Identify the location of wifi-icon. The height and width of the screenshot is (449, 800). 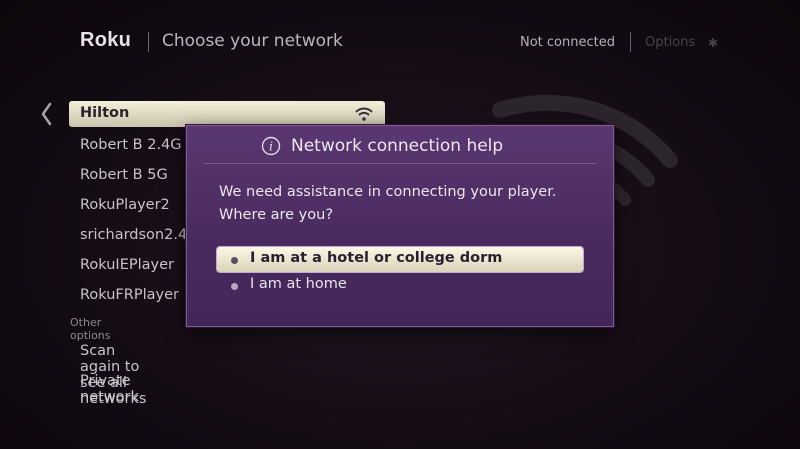
(364, 114).